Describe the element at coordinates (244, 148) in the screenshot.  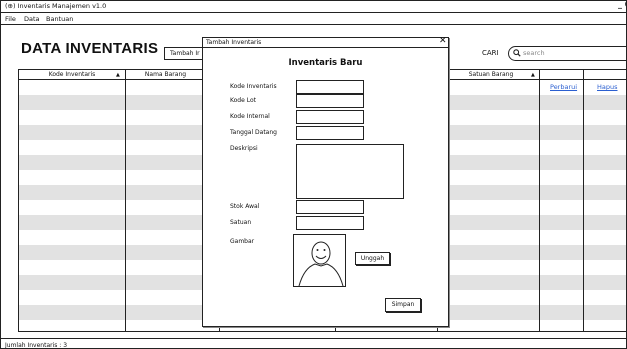
I see `label-deskripsi: Deskripsi` at that location.